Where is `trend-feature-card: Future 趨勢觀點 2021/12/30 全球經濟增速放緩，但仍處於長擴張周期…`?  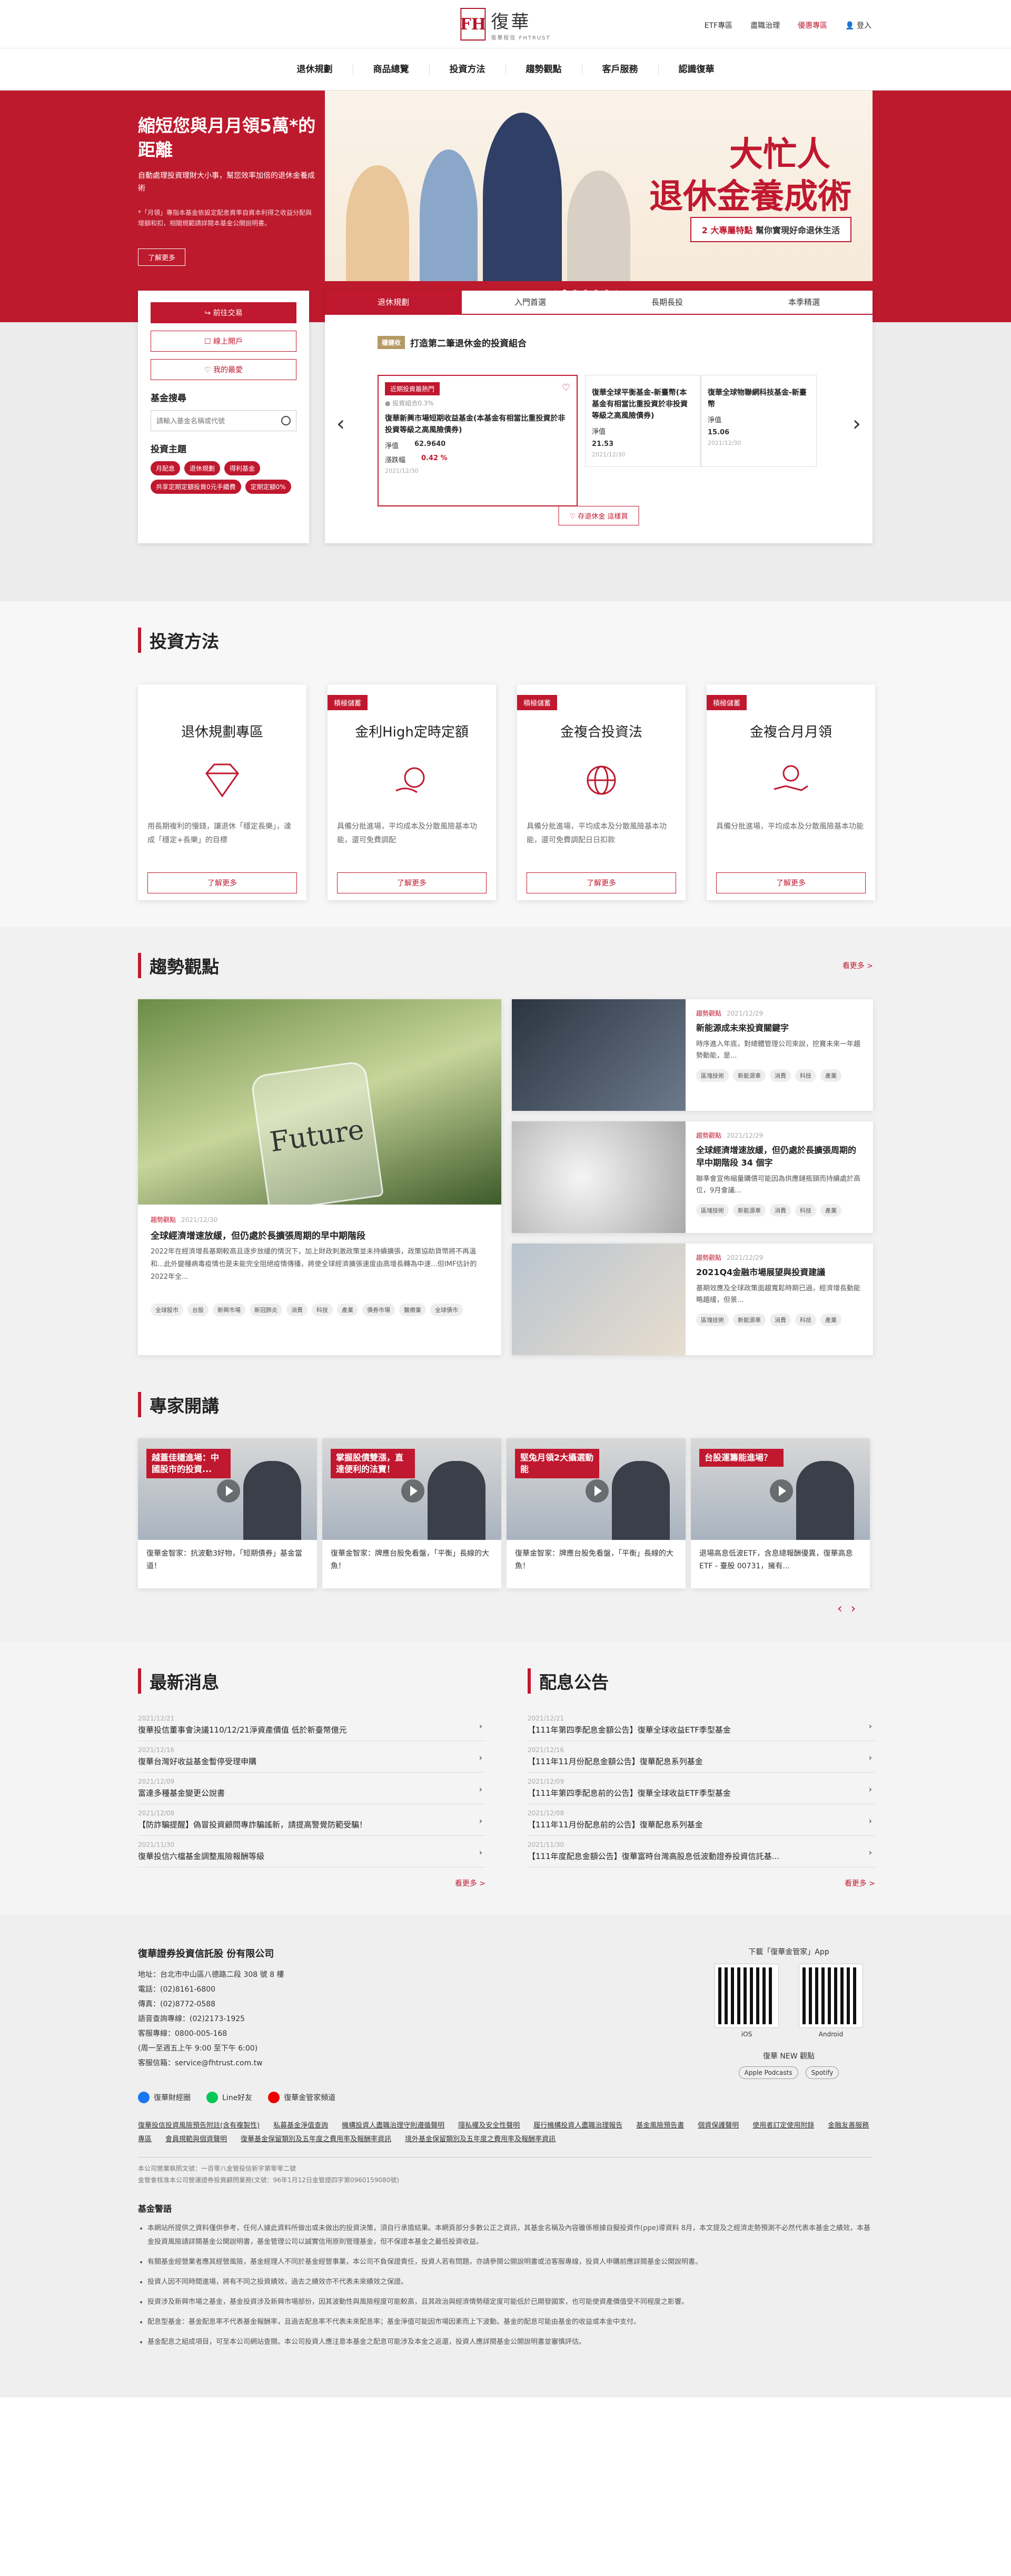 trend-feature-card: Future 趨勢觀點 2021/12/30 全球經濟增速放緩，但仍處於長擴張周期… is located at coordinates (320, 1177).